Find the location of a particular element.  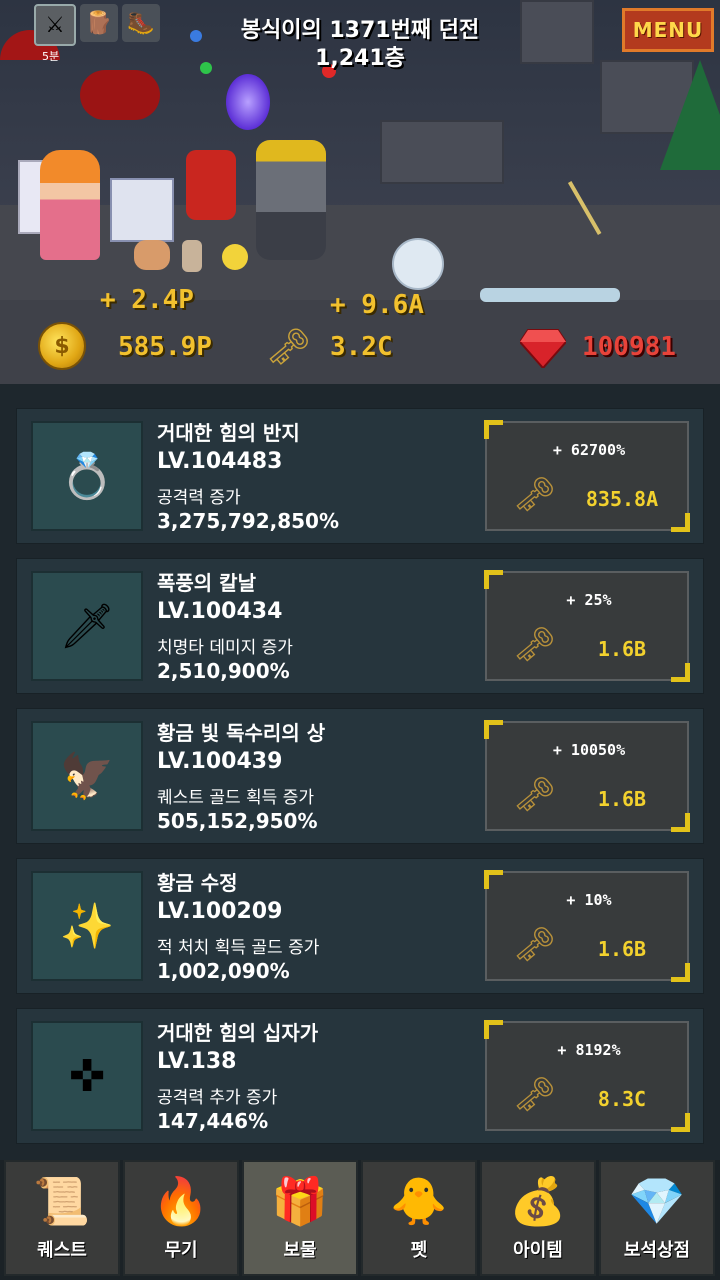

nav-tab-gem-shop: 💎 보석상점 is located at coordinates (657, 1218).